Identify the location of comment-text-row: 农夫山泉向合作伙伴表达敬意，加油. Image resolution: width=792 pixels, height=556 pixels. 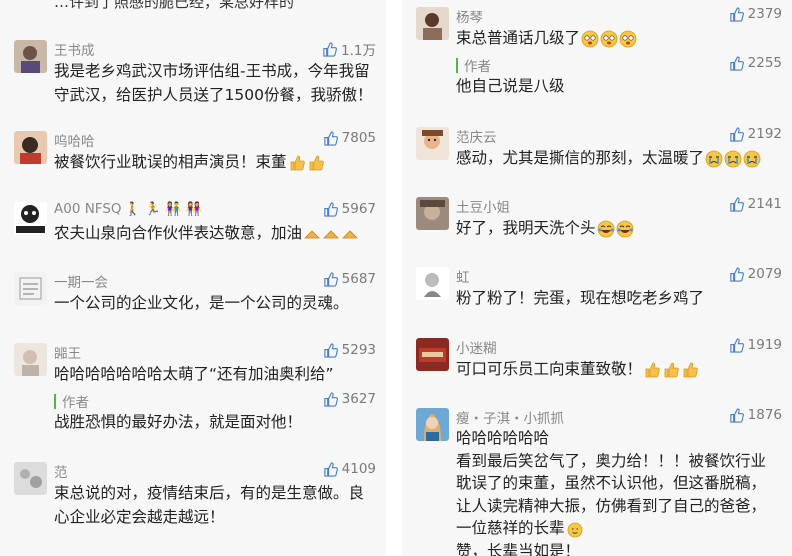
(215, 233).